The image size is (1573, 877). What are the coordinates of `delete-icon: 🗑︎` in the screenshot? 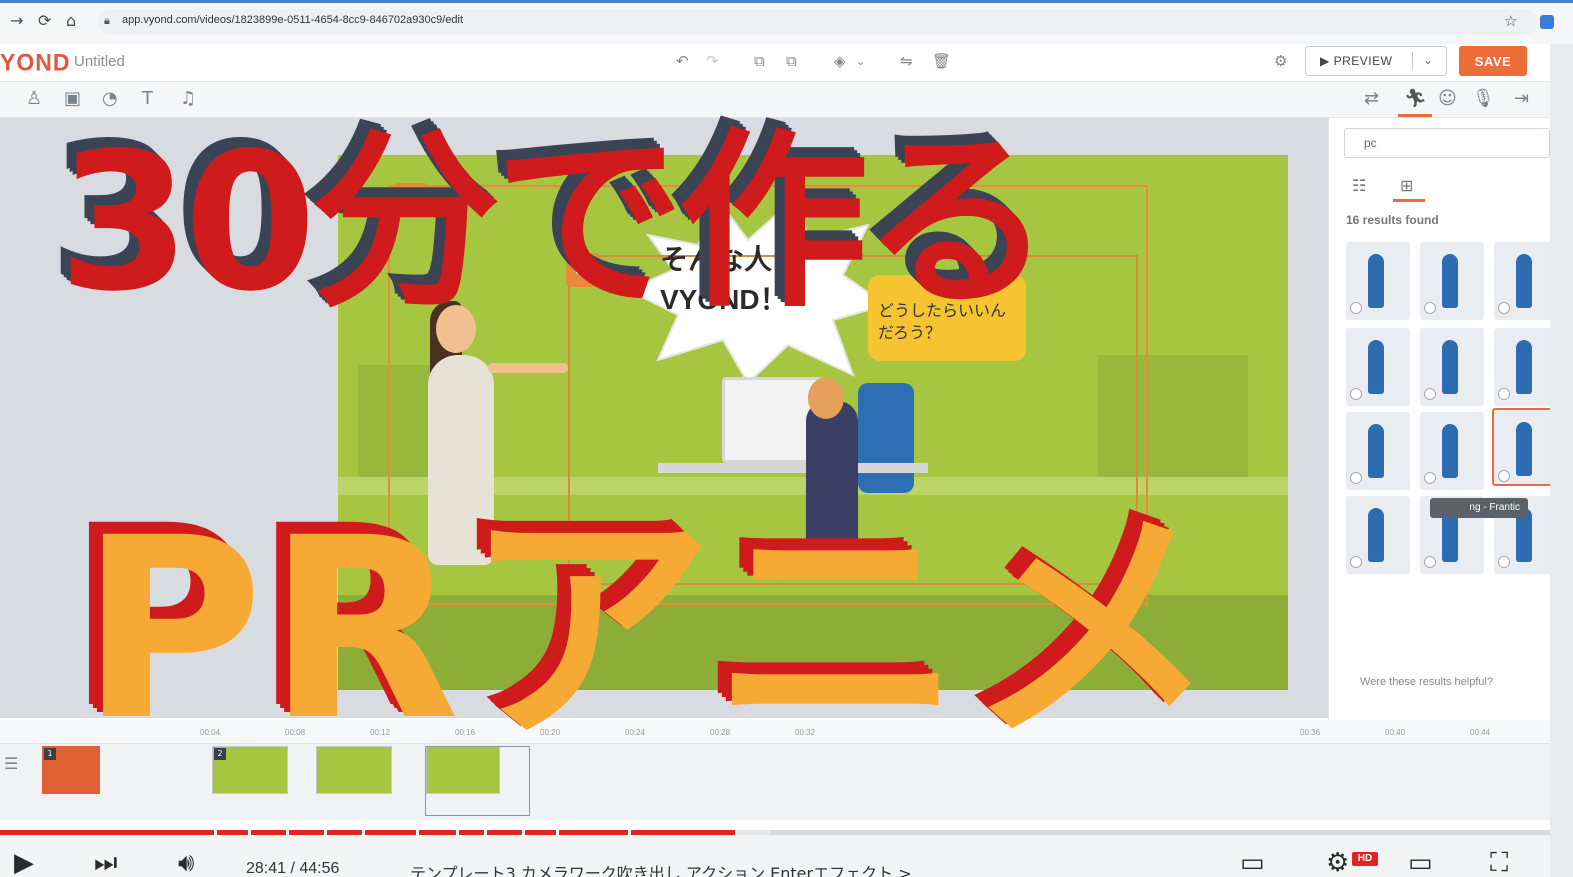 It's located at (941, 61).